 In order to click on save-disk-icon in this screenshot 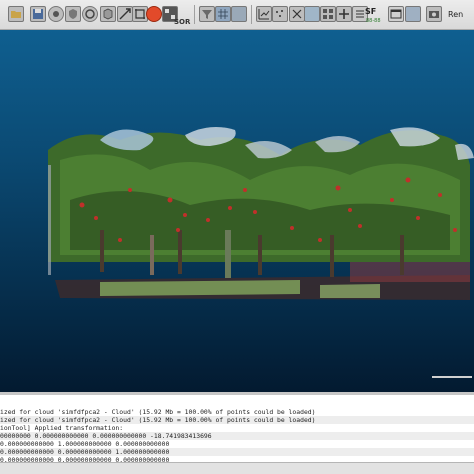, I will do `click(38, 14)`.